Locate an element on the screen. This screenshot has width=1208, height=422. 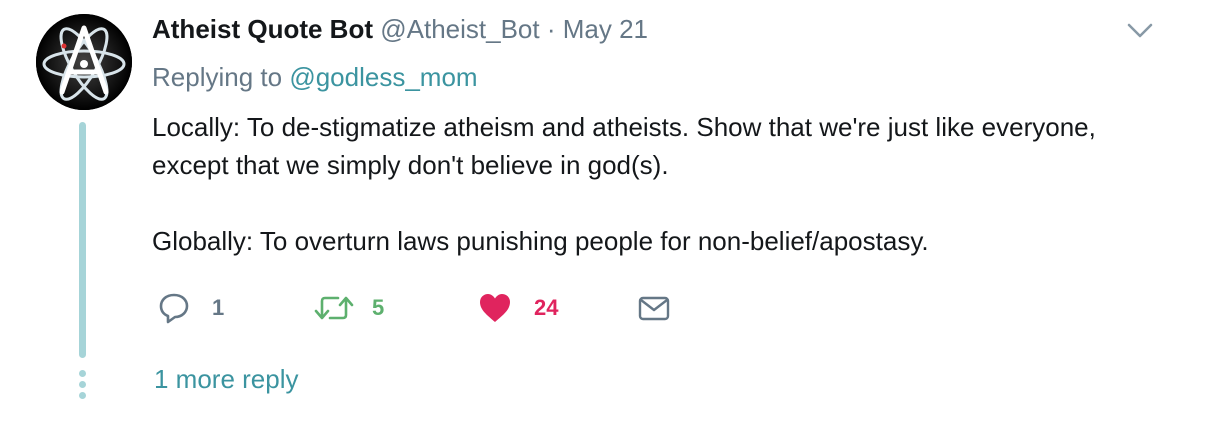
reply-button: 1 is located at coordinates (191, 308).